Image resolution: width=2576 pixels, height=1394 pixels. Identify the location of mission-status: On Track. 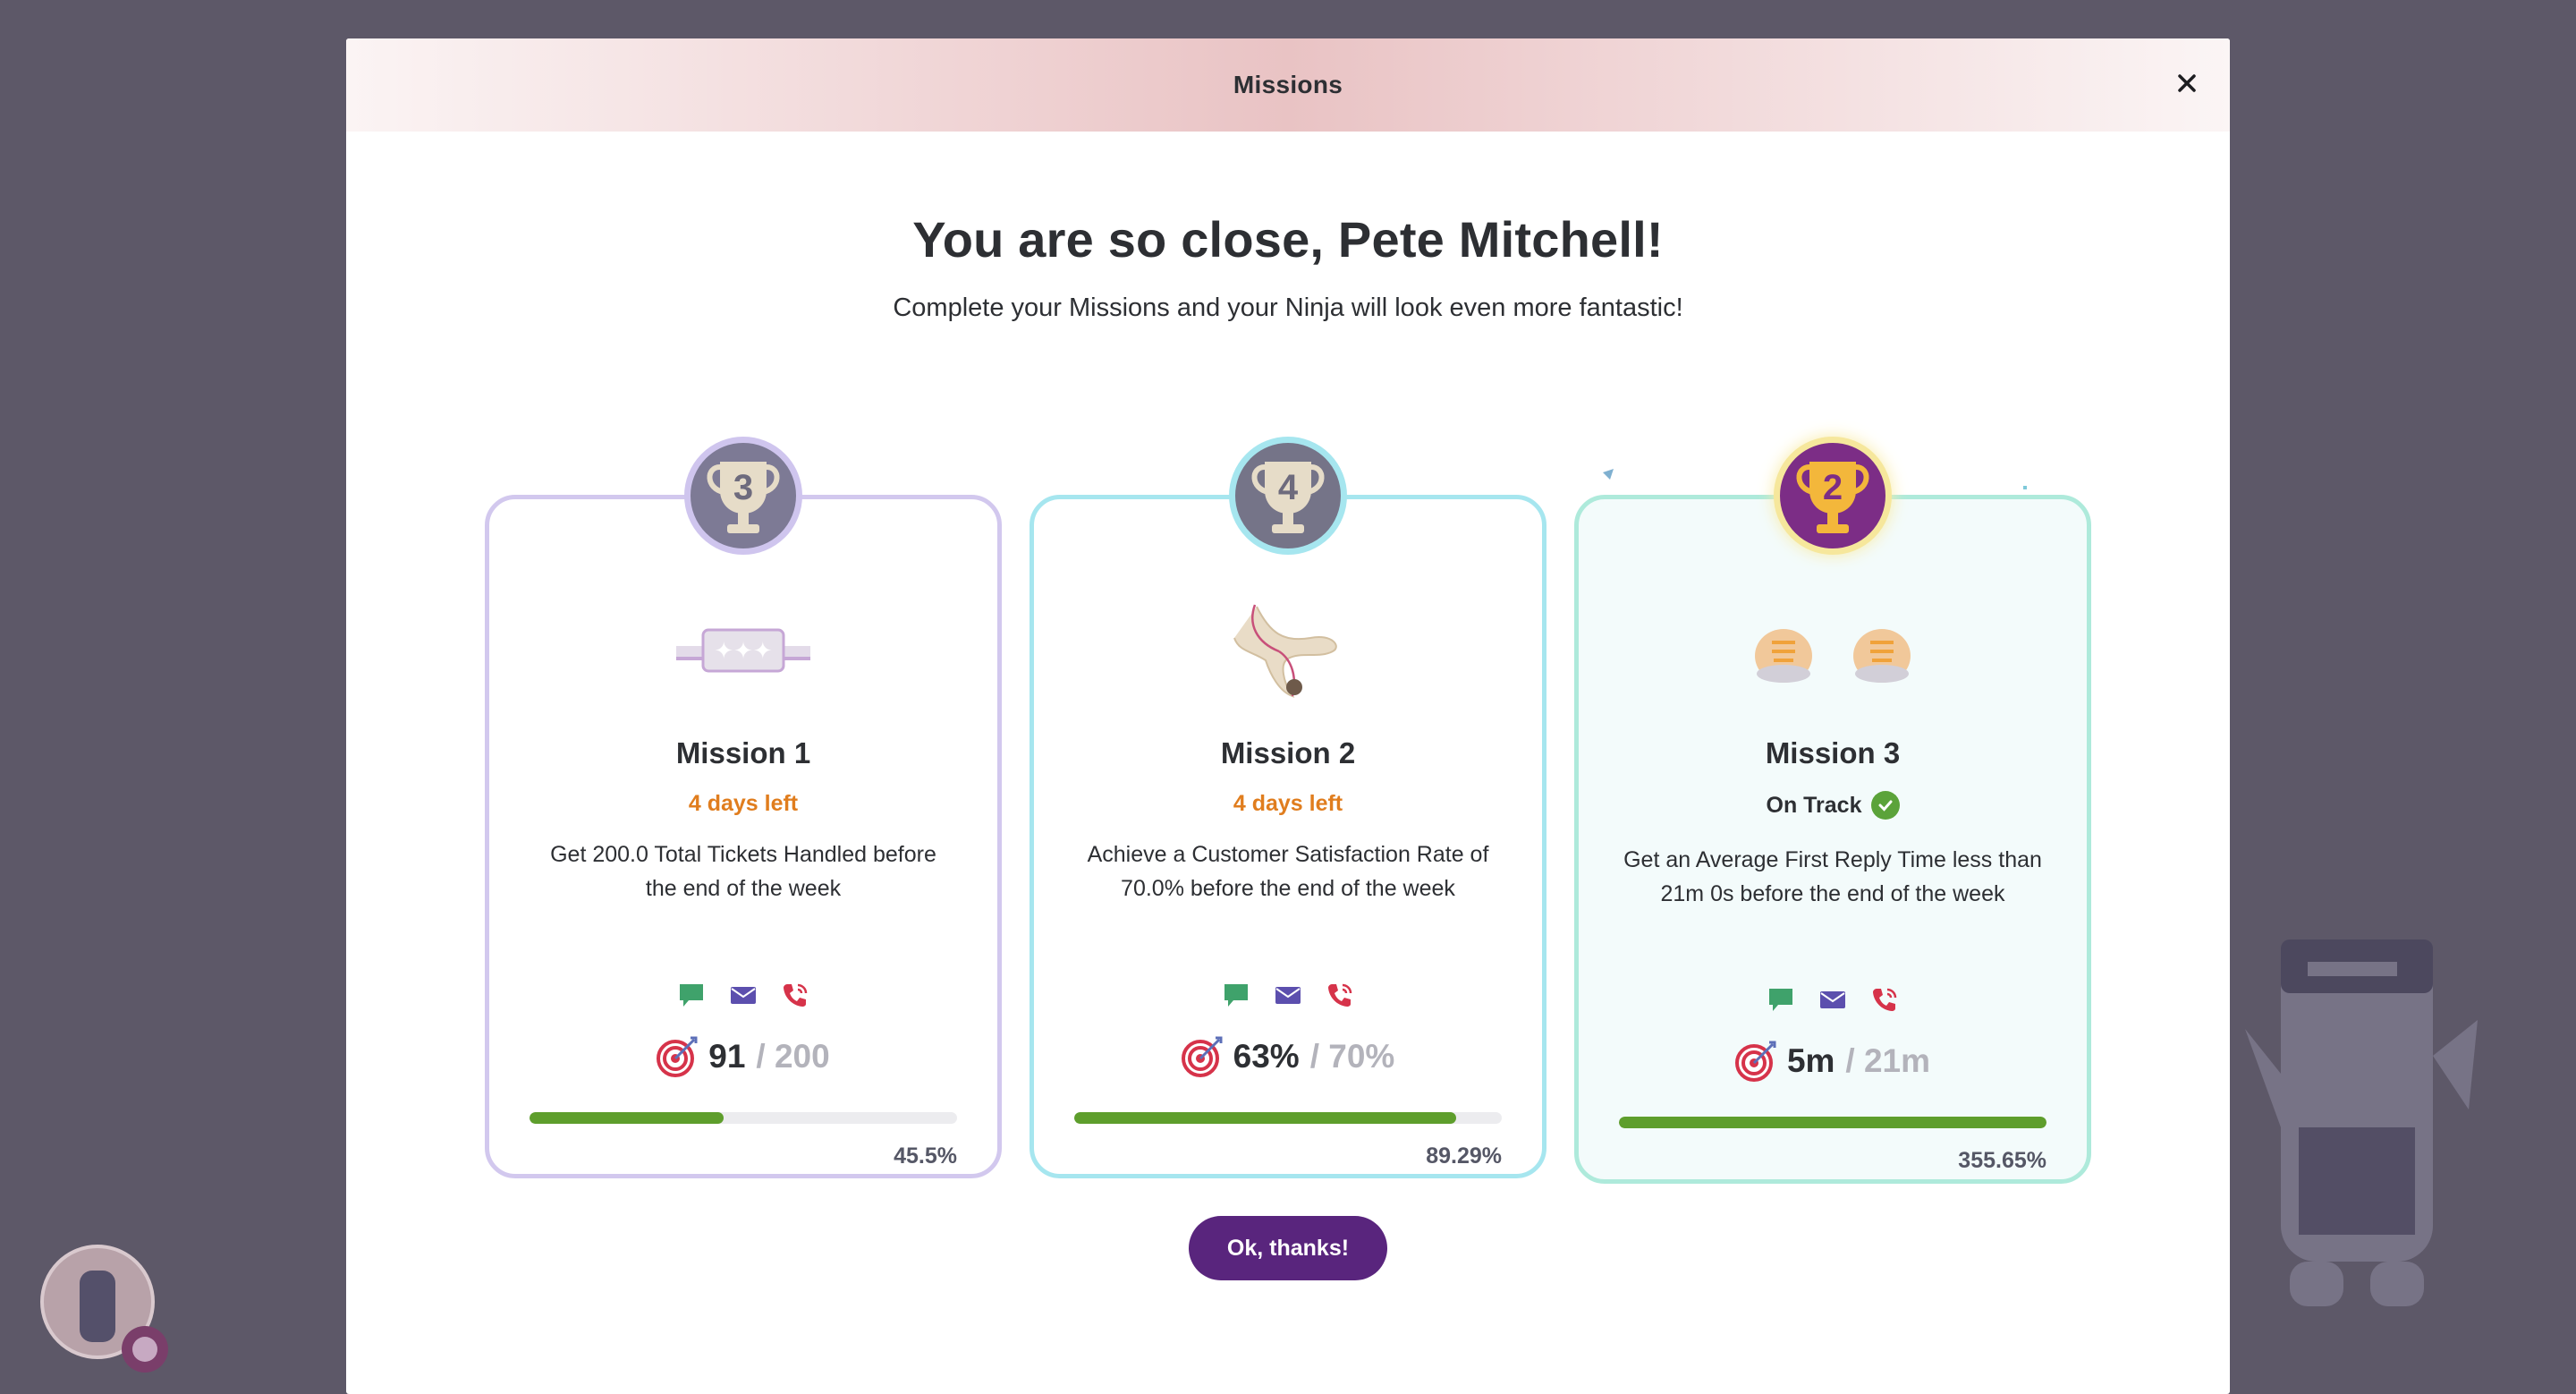
(1833, 805).